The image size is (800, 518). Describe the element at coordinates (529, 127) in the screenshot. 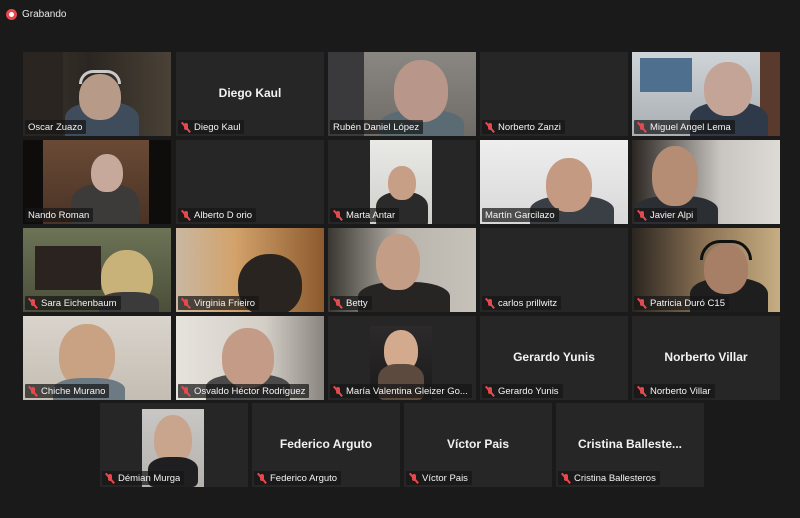

I see `participant-name: Norberto Zanzi` at that location.